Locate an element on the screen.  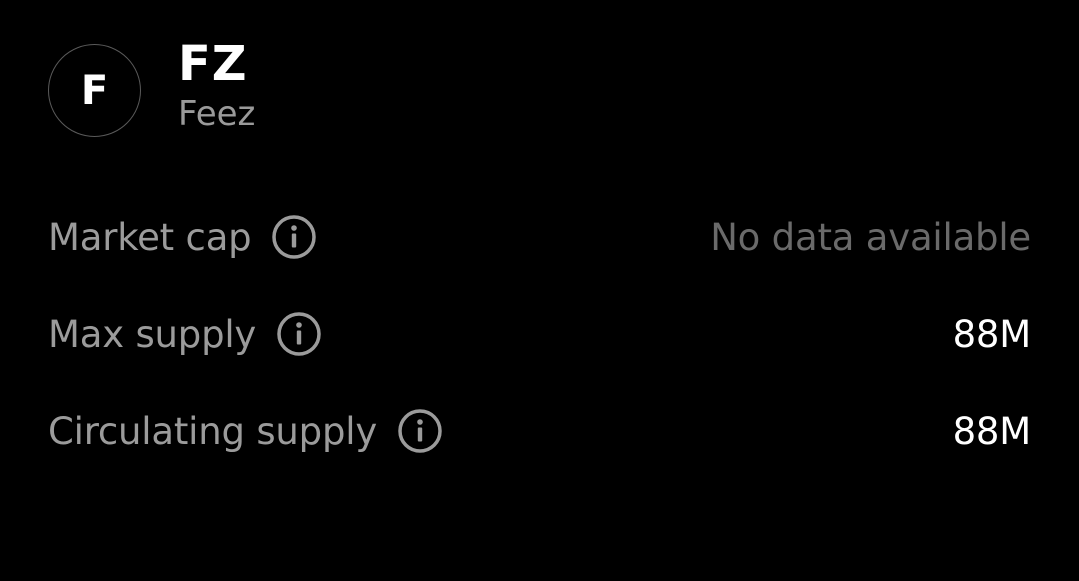
stat-label-wrap: Max supply is located at coordinates (185, 334).